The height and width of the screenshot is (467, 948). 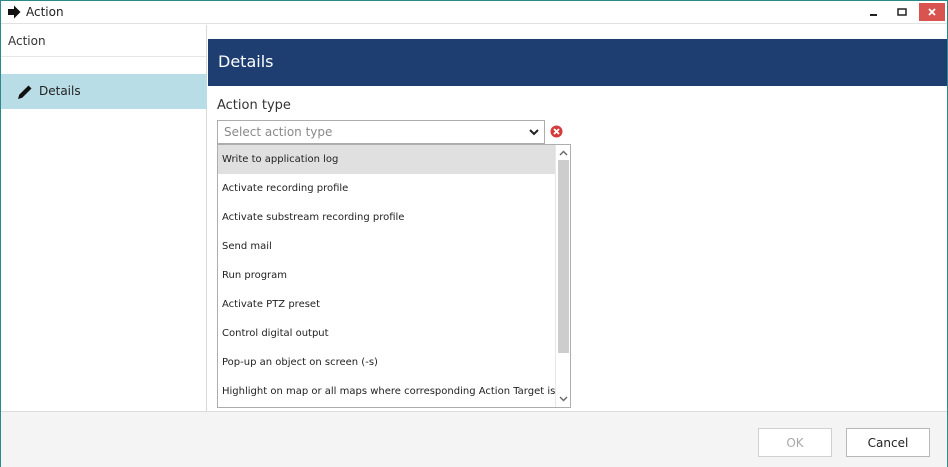 What do you see at coordinates (386, 246) in the screenshot?
I see `dropdown-option-send-mail: Send mail` at bounding box center [386, 246].